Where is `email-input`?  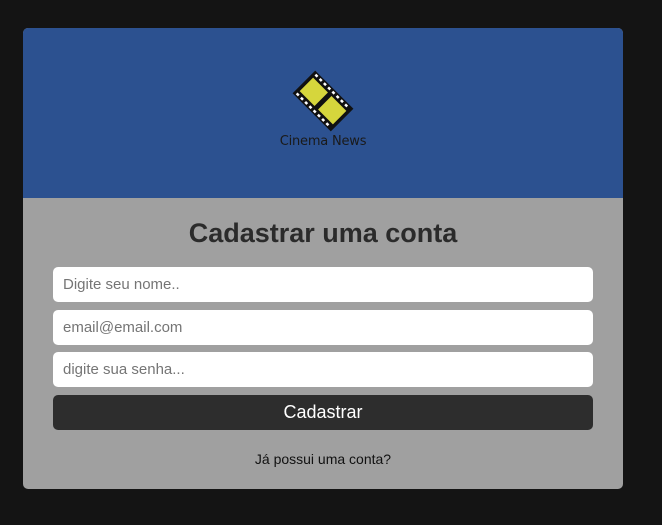 email-input is located at coordinates (323, 327).